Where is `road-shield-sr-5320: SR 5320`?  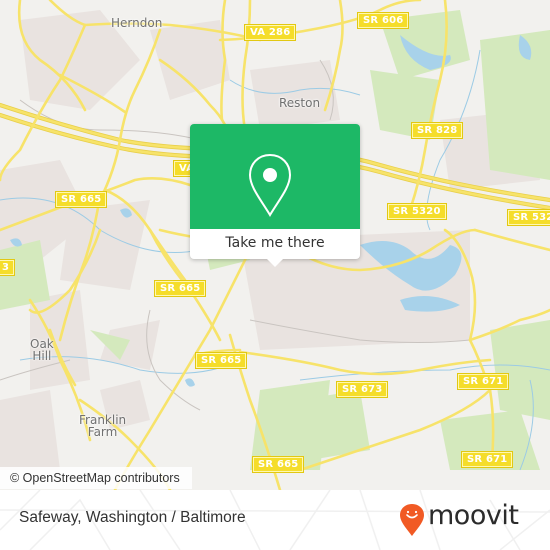 road-shield-sr-5320: SR 5320 is located at coordinates (417, 211).